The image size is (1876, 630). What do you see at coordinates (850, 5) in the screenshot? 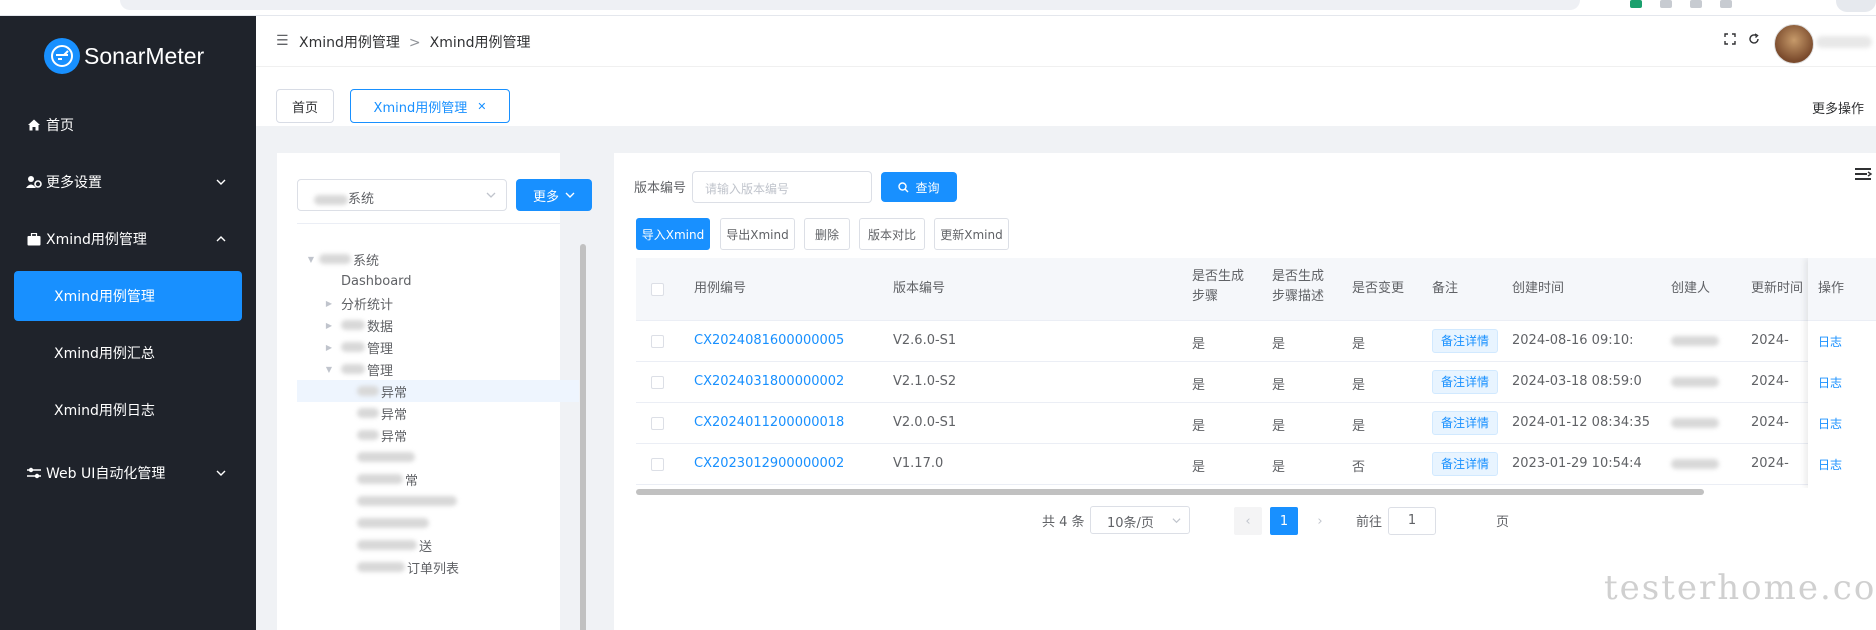
I see `address-bar` at bounding box center [850, 5].